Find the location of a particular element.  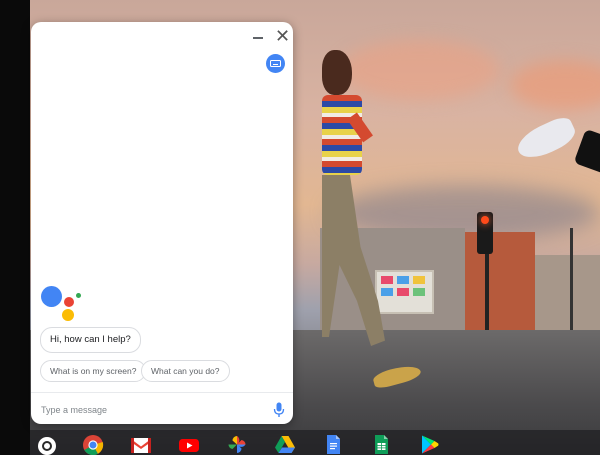

suggestion-chip-capabilities: What can you do? is located at coordinates (185, 371).